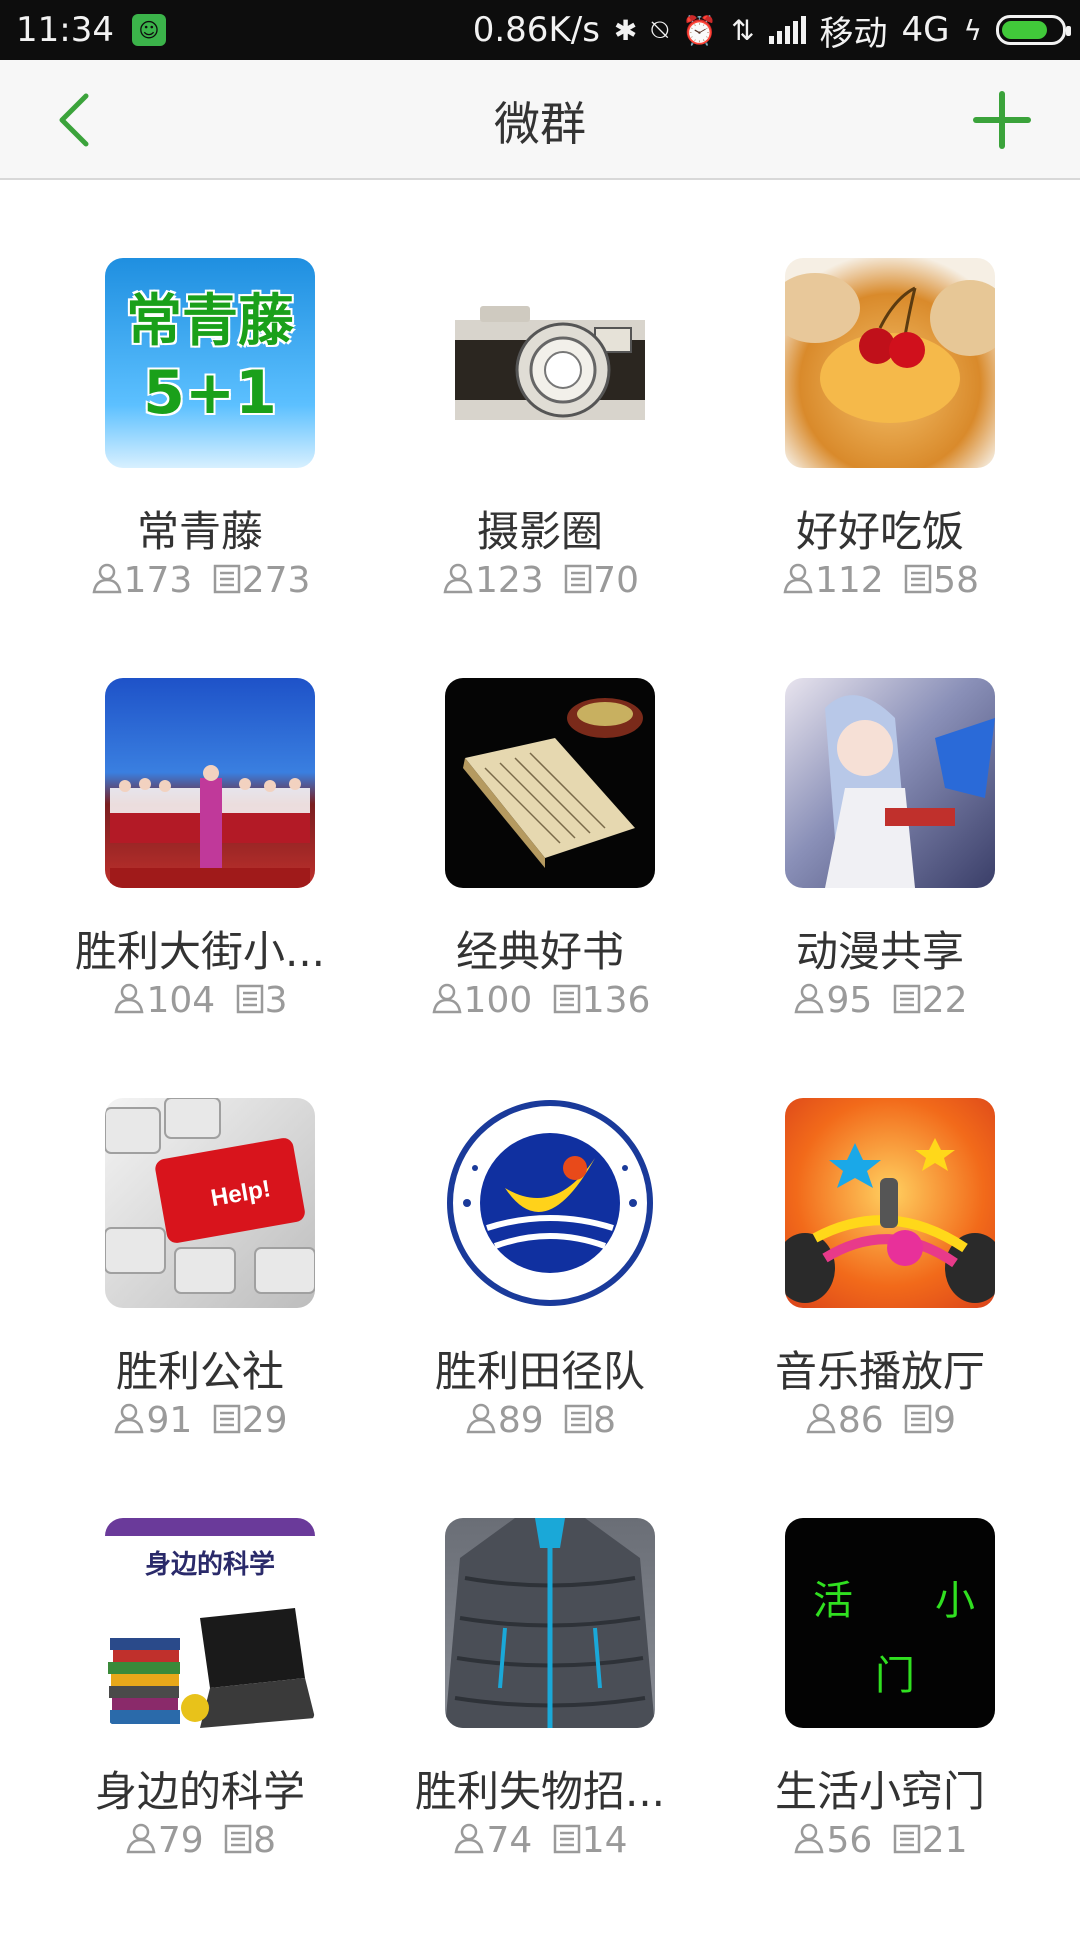 This screenshot has width=1080, height=1938. Describe the element at coordinates (199, 531) in the screenshot. I see `group-name: 常青藤` at that location.